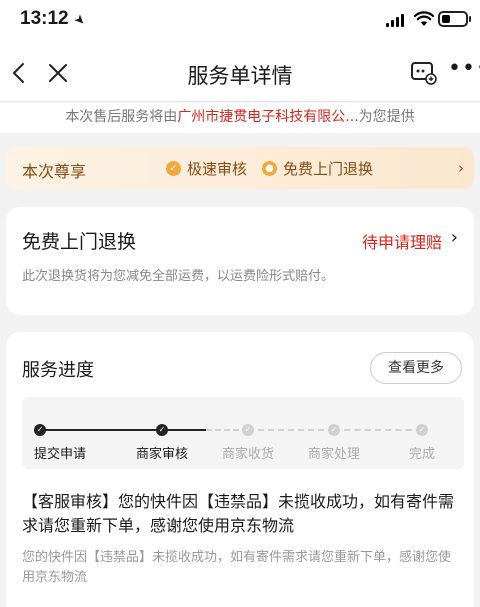  I want to click on battery-icon, so click(454, 19).